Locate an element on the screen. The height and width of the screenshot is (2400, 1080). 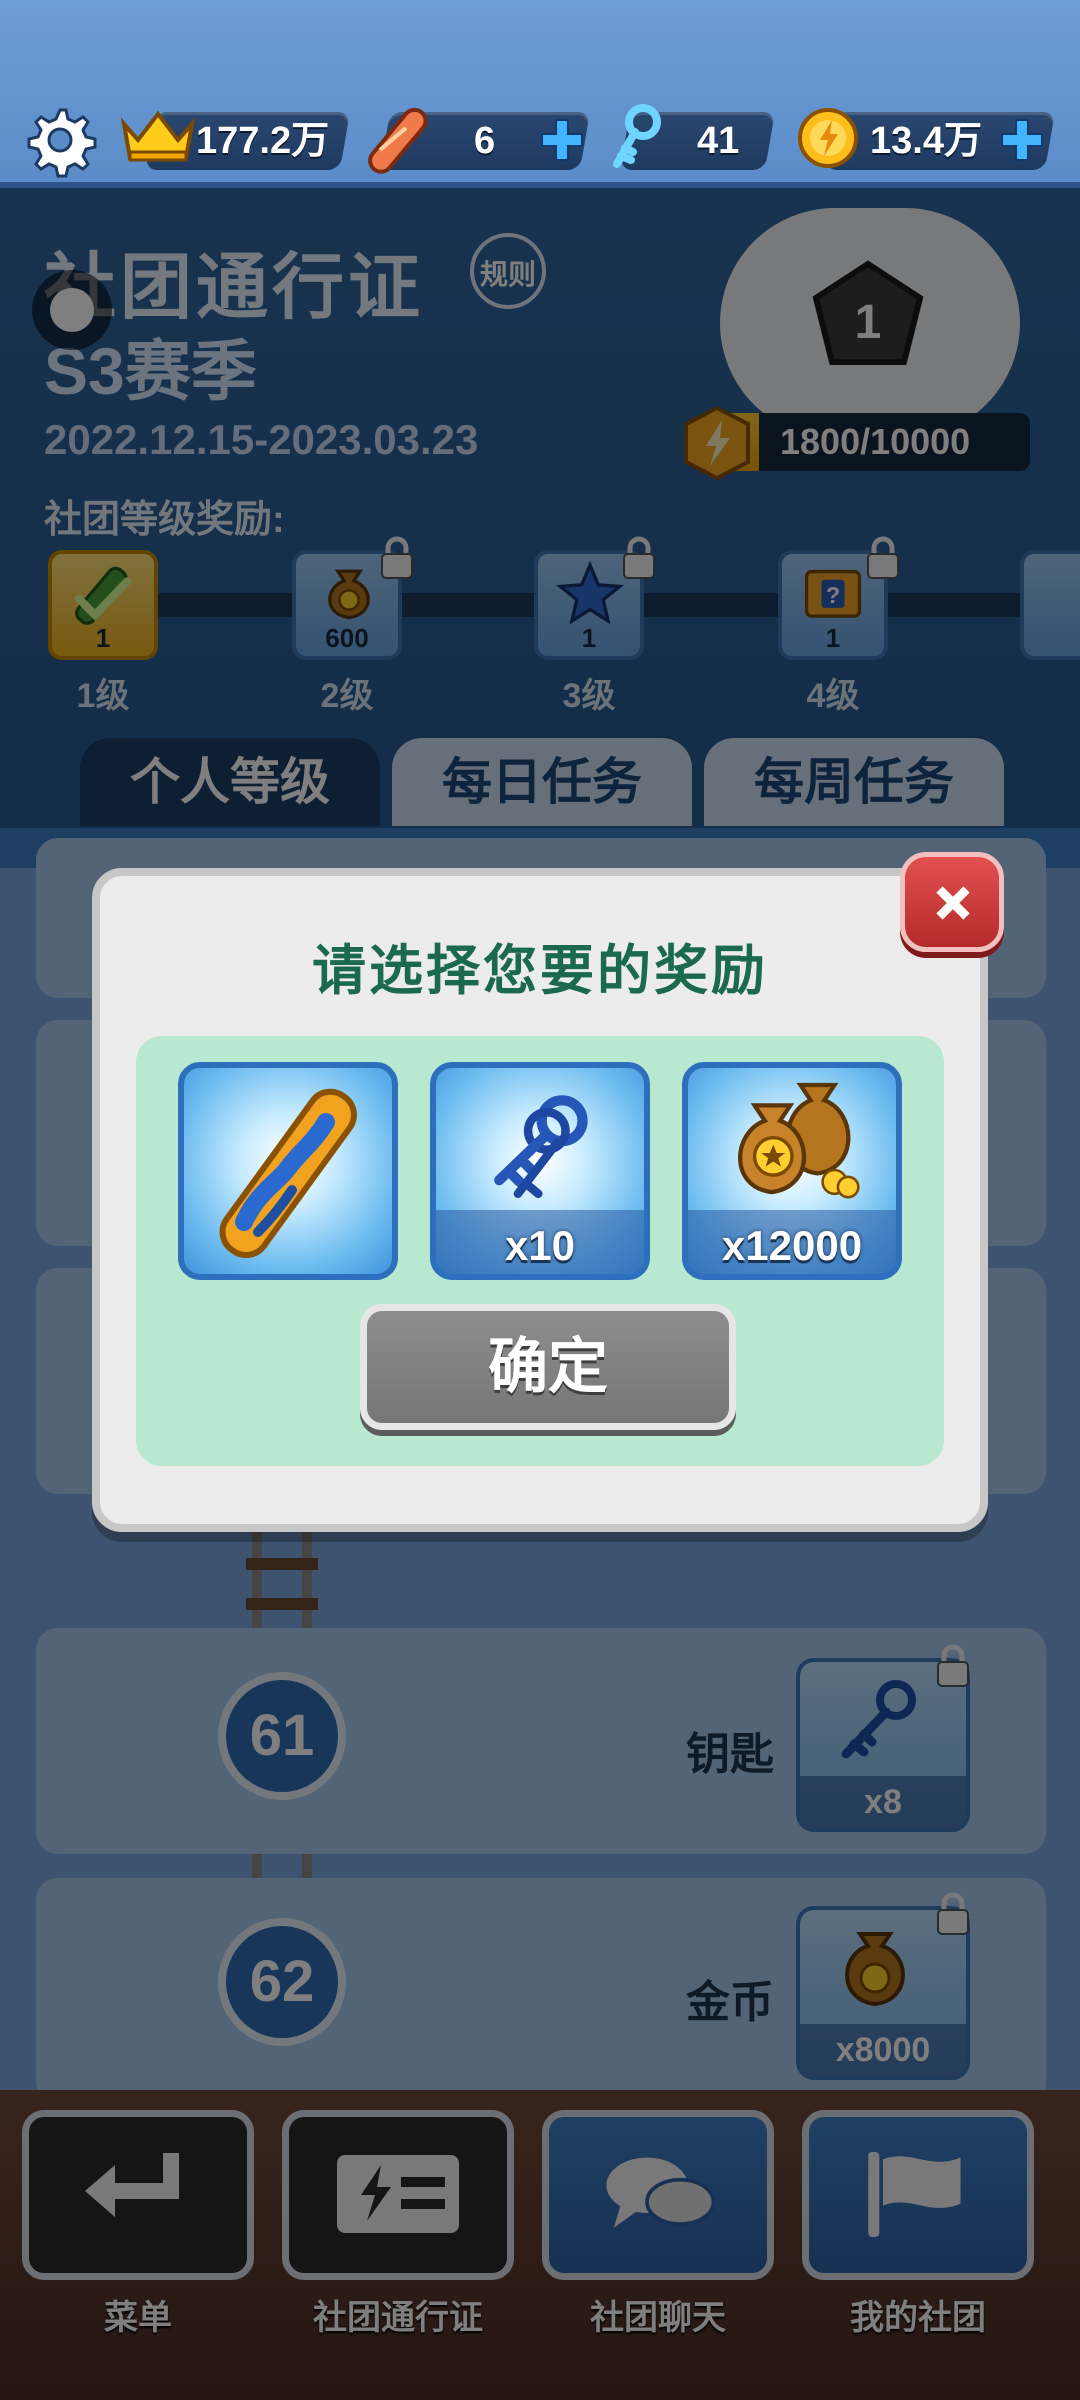
top-resource-bar: 177.2万 6 41 13.4万 is located at coordinates (540, 94).